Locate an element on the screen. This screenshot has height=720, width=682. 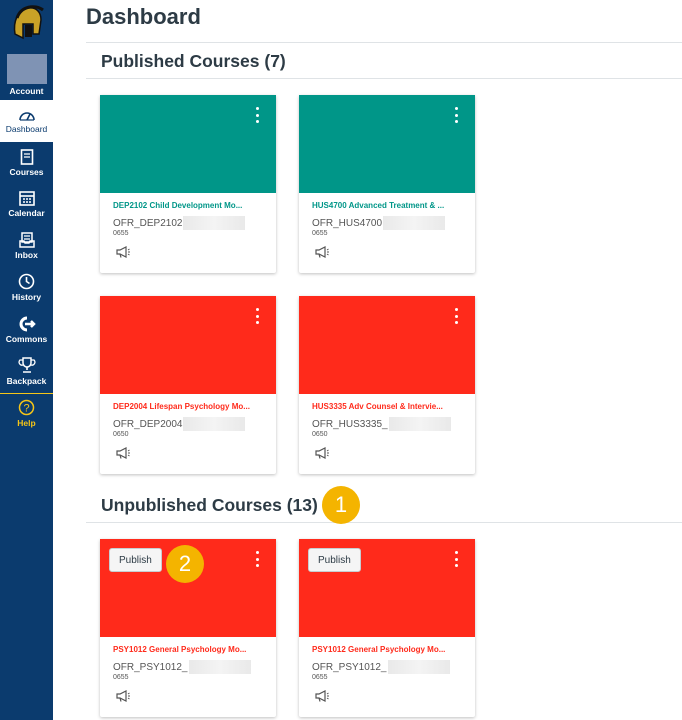
nav-help: ? Help is located at coordinates (26, 414).